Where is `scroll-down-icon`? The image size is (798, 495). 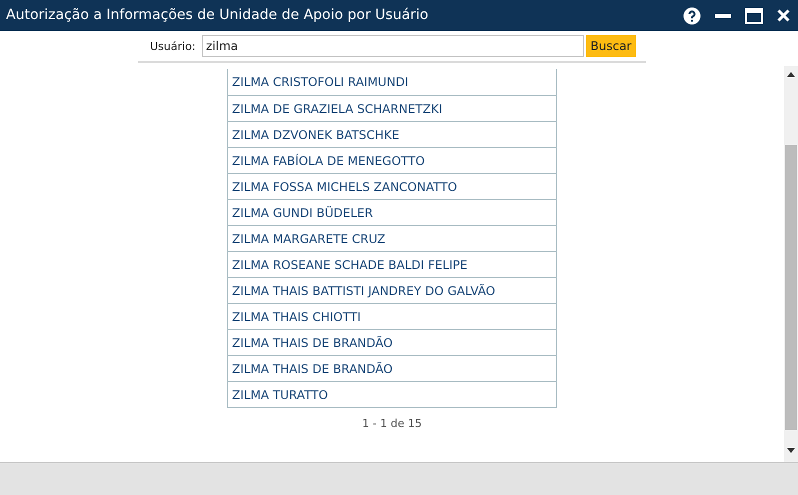
scroll-down-icon is located at coordinates (791, 450).